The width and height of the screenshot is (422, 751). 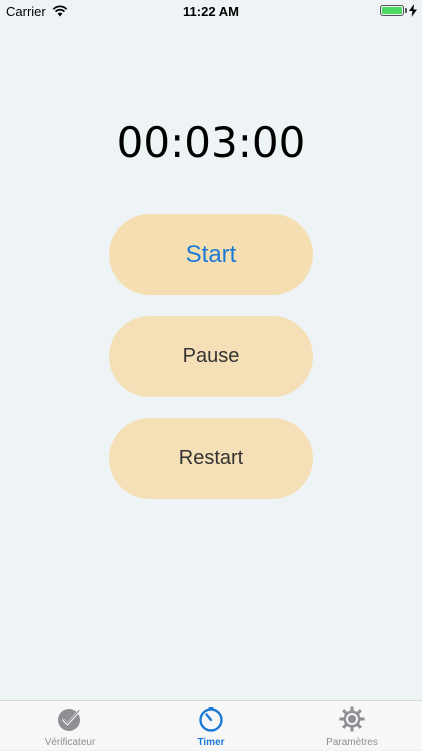 I want to click on start-button: Start, so click(x=211, y=254).